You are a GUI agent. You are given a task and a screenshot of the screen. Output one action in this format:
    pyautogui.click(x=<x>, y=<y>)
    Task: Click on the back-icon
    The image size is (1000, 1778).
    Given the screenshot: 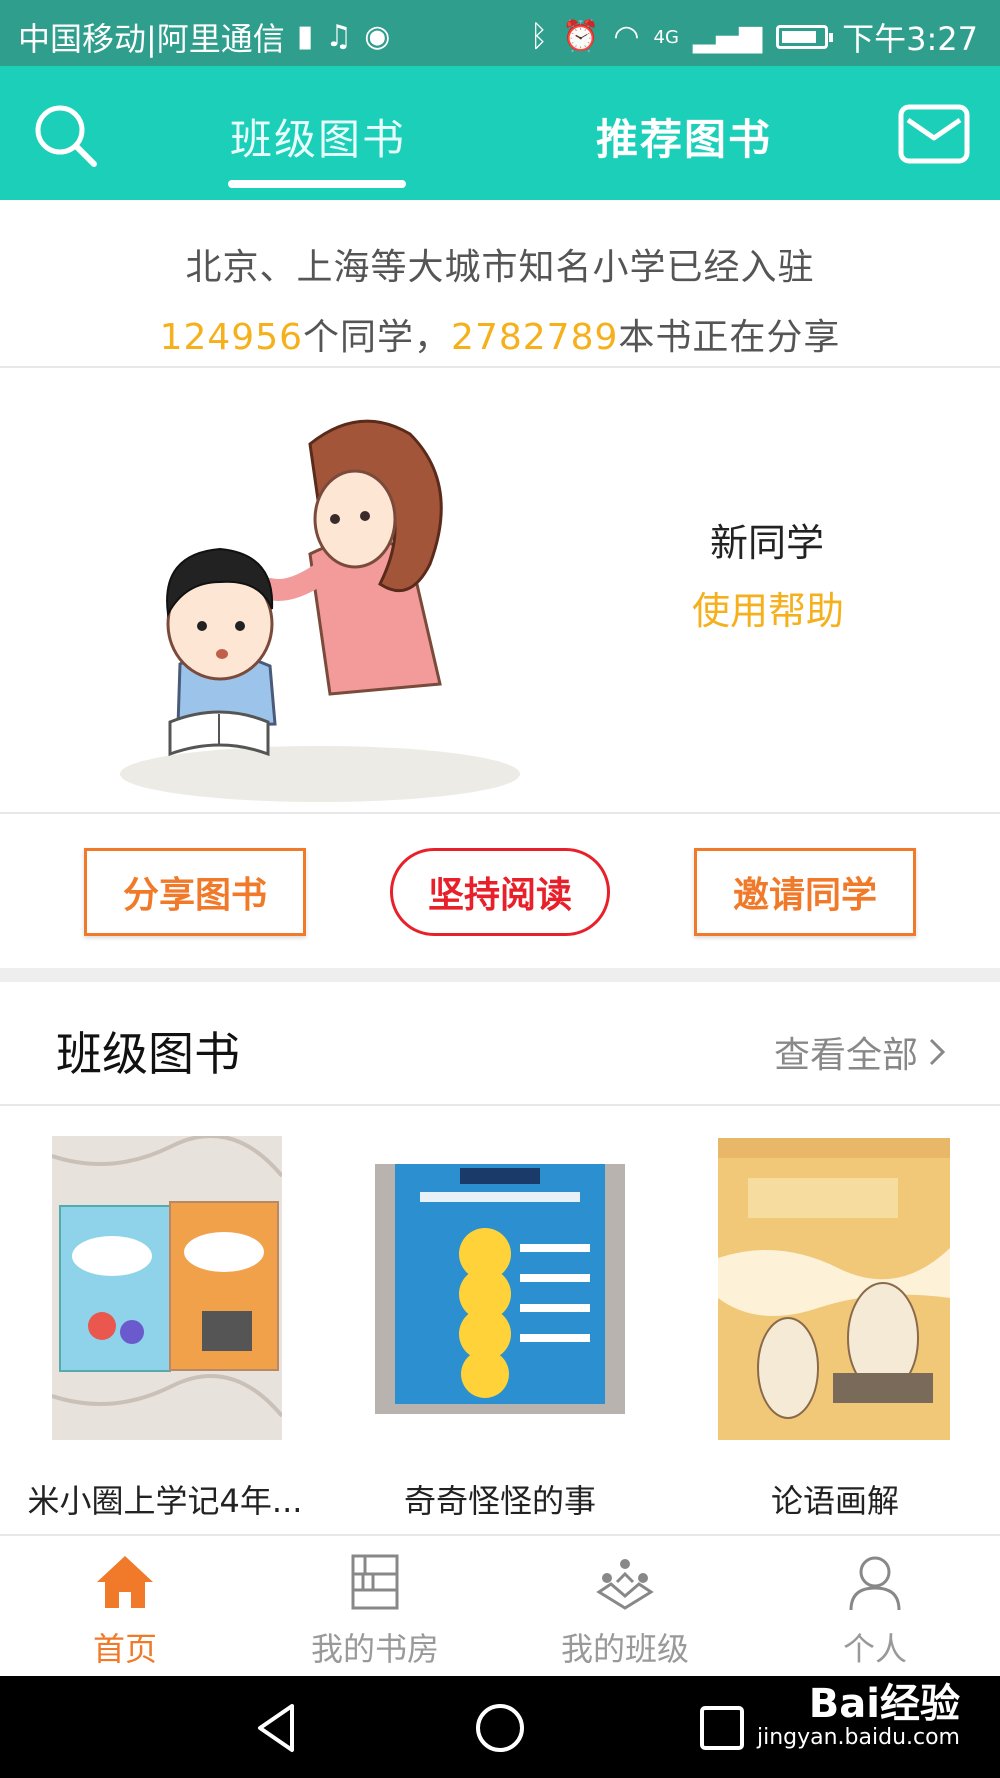 What is the action you would take?
    pyautogui.click(x=278, y=1728)
    